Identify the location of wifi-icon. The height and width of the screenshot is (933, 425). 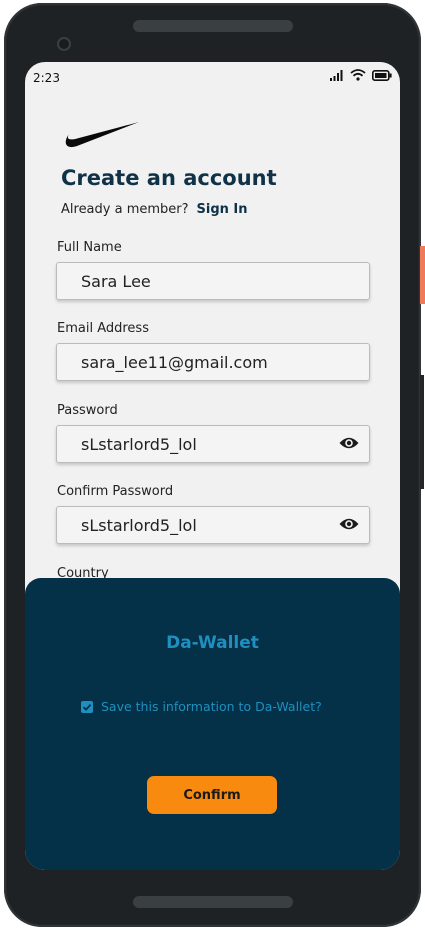
(358, 75).